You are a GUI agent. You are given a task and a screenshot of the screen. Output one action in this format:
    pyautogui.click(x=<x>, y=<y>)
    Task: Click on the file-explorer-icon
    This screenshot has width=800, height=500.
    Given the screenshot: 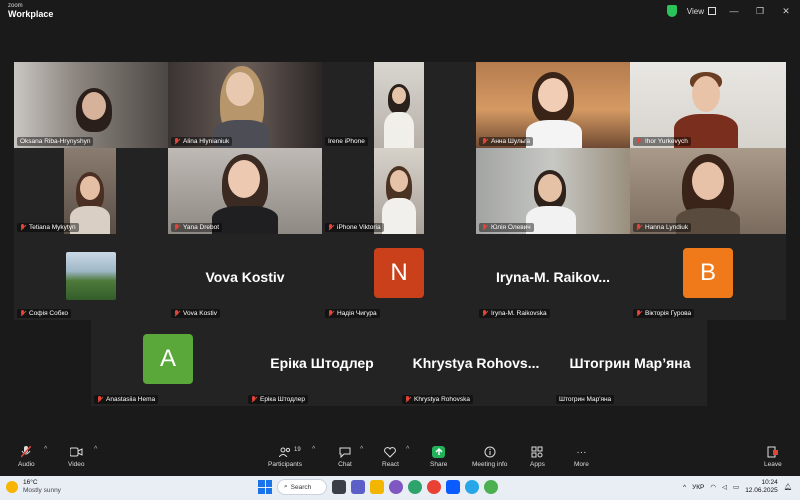 What is the action you would take?
    pyautogui.click(x=377, y=487)
    